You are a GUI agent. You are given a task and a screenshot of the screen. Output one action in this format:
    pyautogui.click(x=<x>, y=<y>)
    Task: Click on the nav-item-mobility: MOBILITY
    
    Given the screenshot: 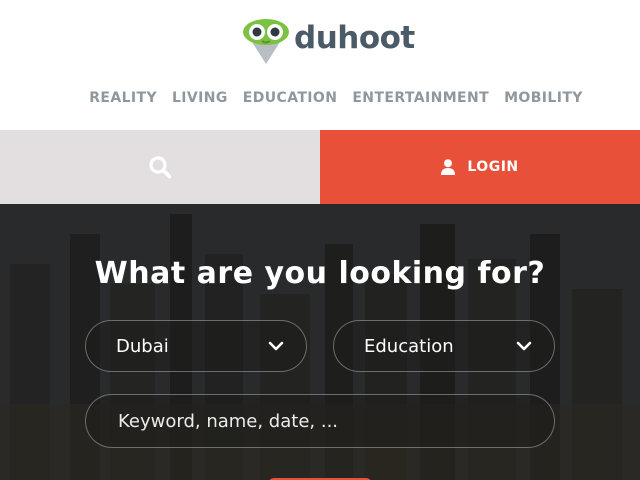 What is the action you would take?
    pyautogui.click(x=543, y=99)
    